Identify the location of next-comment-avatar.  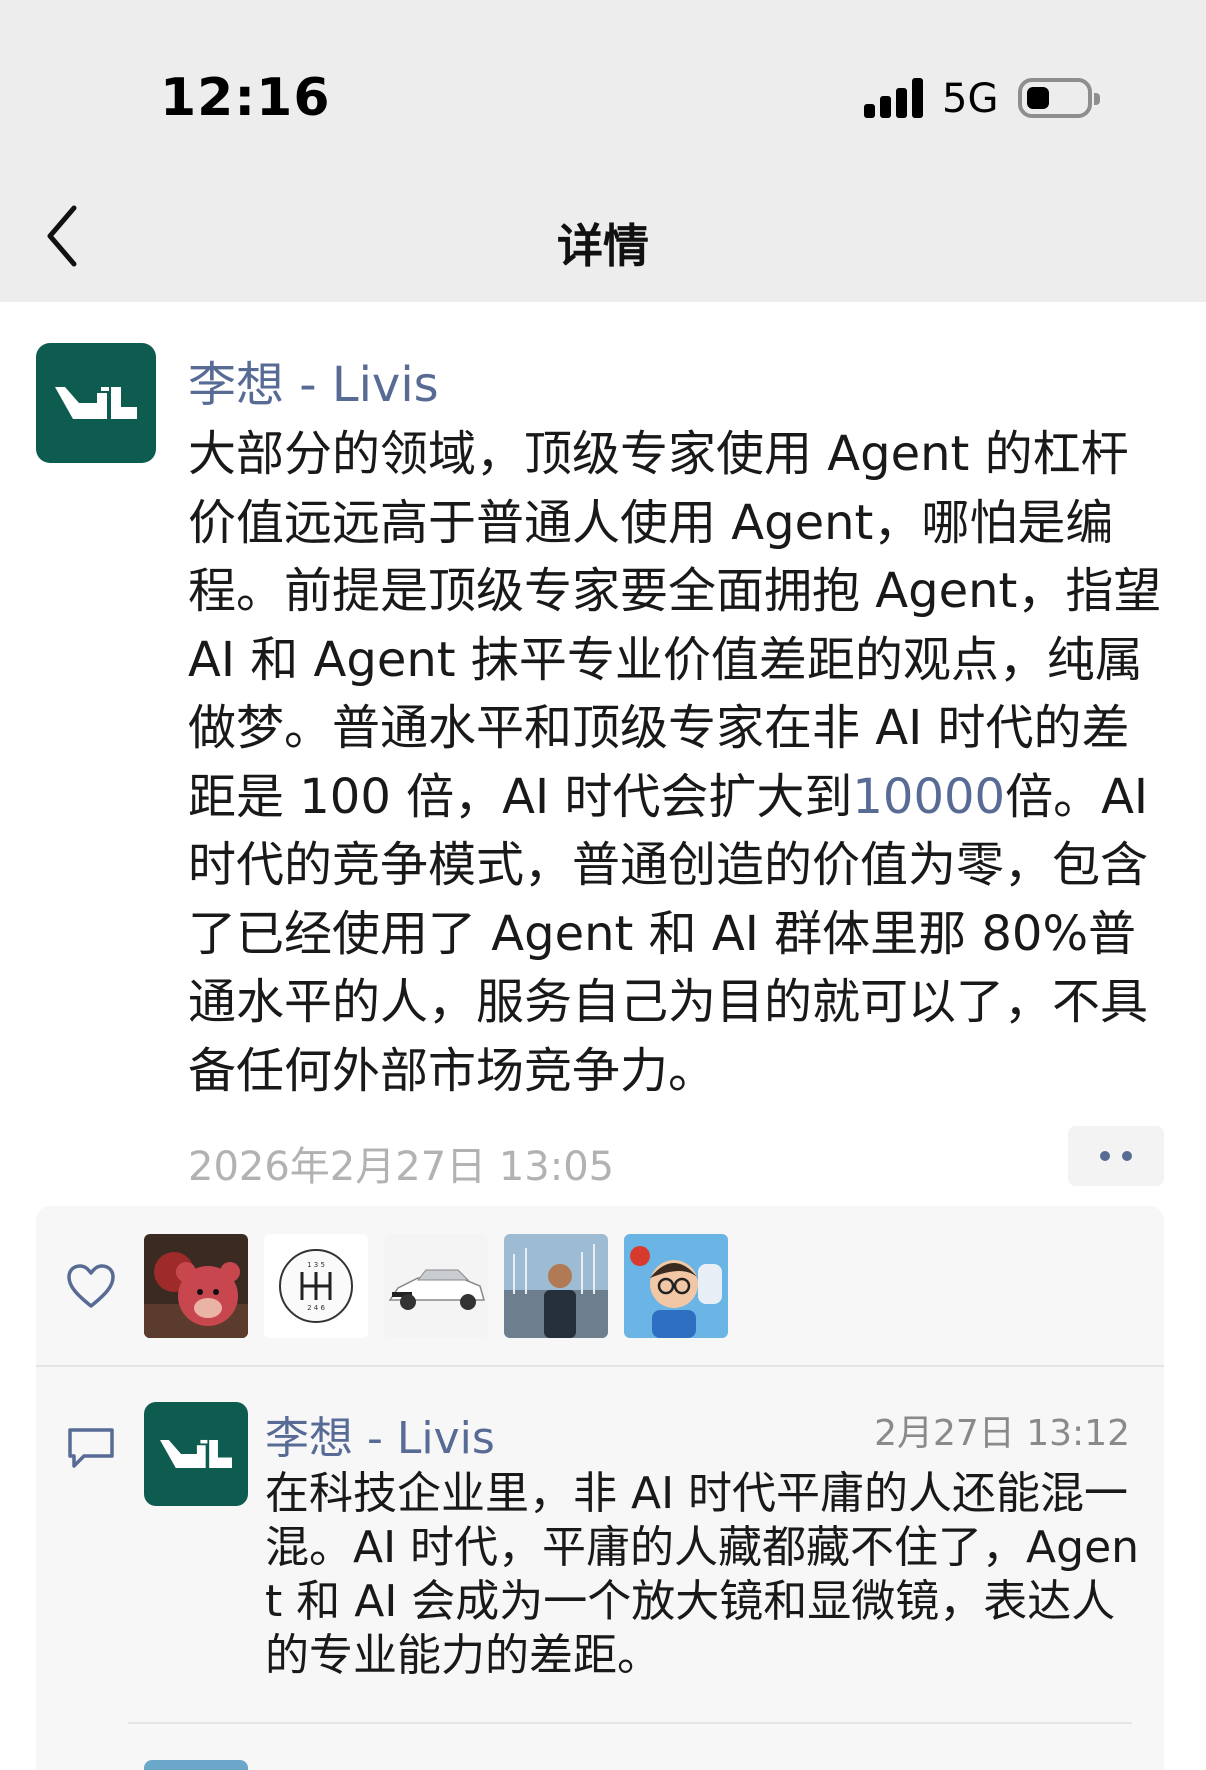
(196, 1765).